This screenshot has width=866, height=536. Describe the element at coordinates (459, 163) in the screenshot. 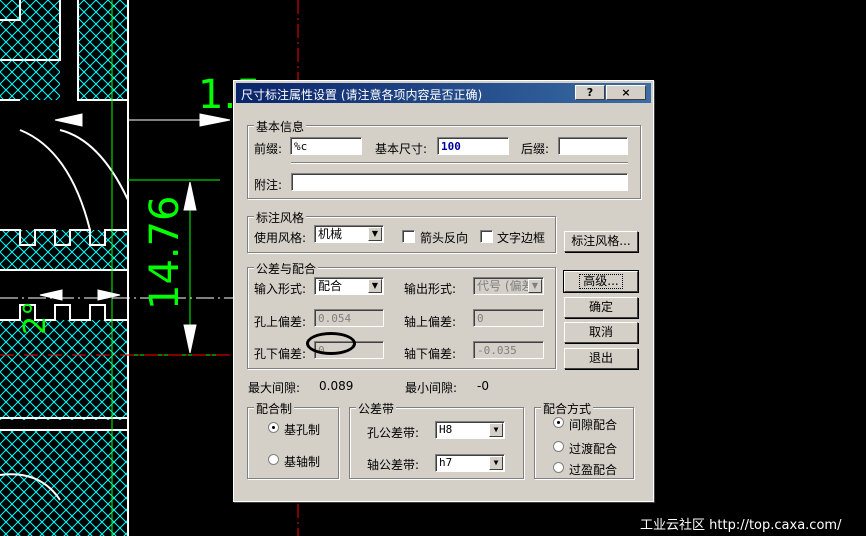

I see `separator` at that location.